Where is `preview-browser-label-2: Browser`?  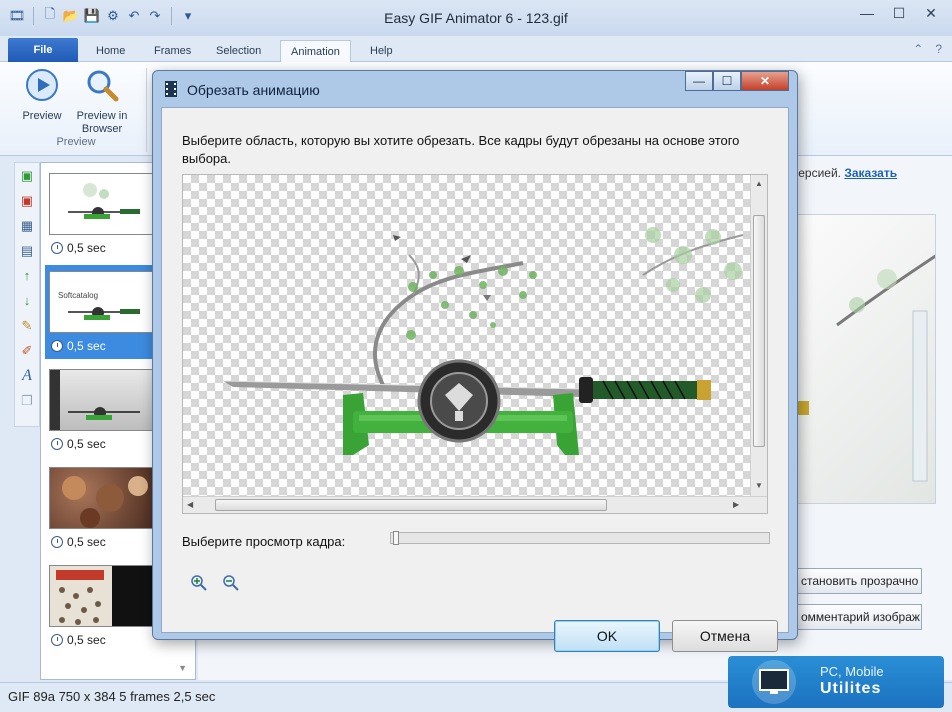
preview-browser-label-2: Browser is located at coordinates (102, 129).